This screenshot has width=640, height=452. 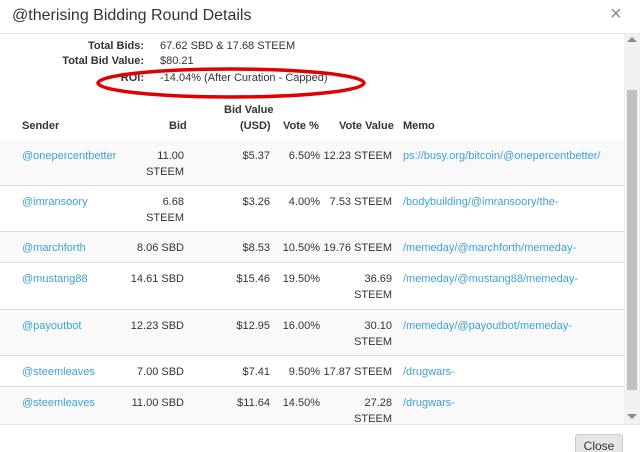 I want to click on bid-cell: 7.00 SBD, so click(x=160, y=372).